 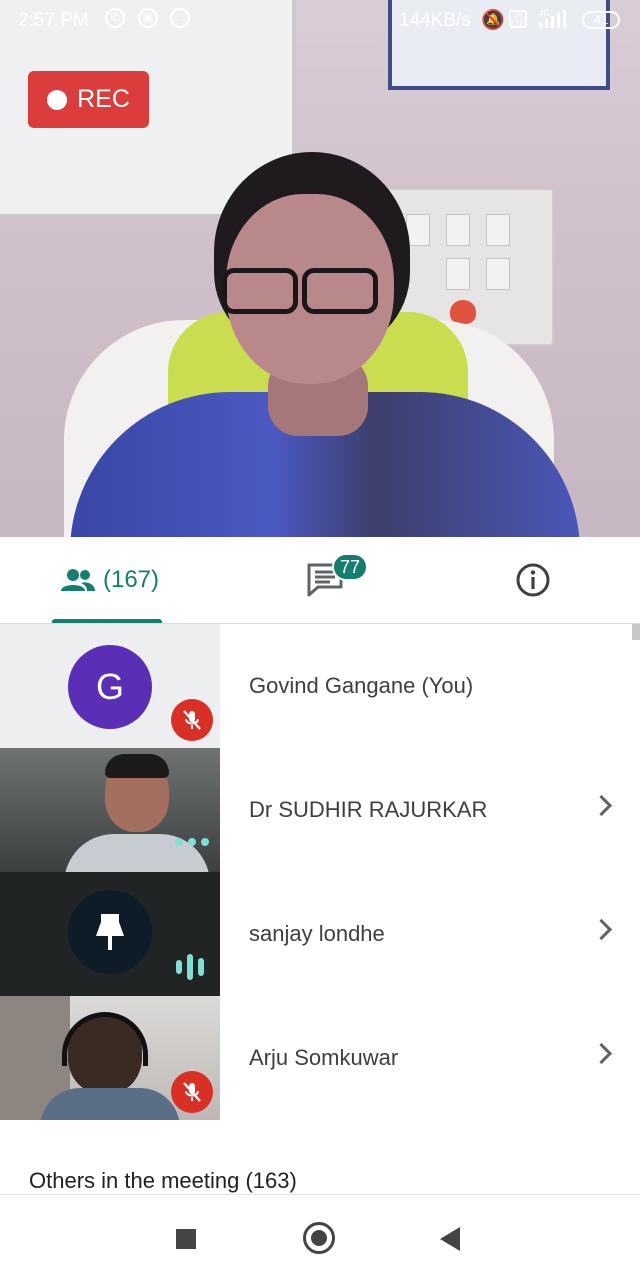 What do you see at coordinates (190, 967) in the screenshot?
I see `speaking-indicator-icon` at bounding box center [190, 967].